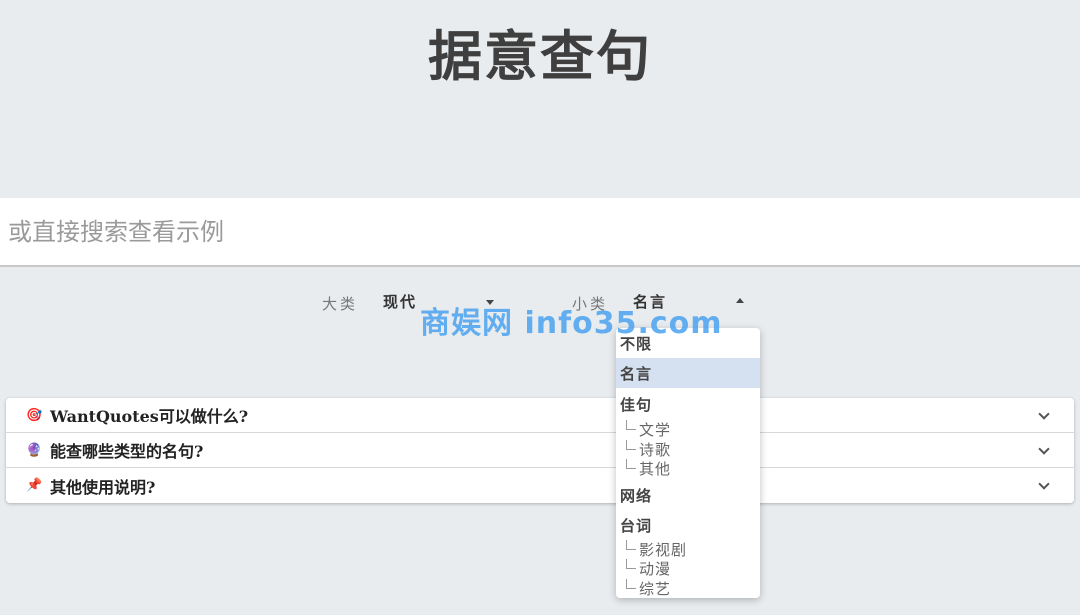 The image size is (1080, 615). I want to click on minor-category-dropdown: 不限 名言 佳句 文学 诗歌 其他 网络 台词 影视剧 动漫 综艺, so click(688, 463).